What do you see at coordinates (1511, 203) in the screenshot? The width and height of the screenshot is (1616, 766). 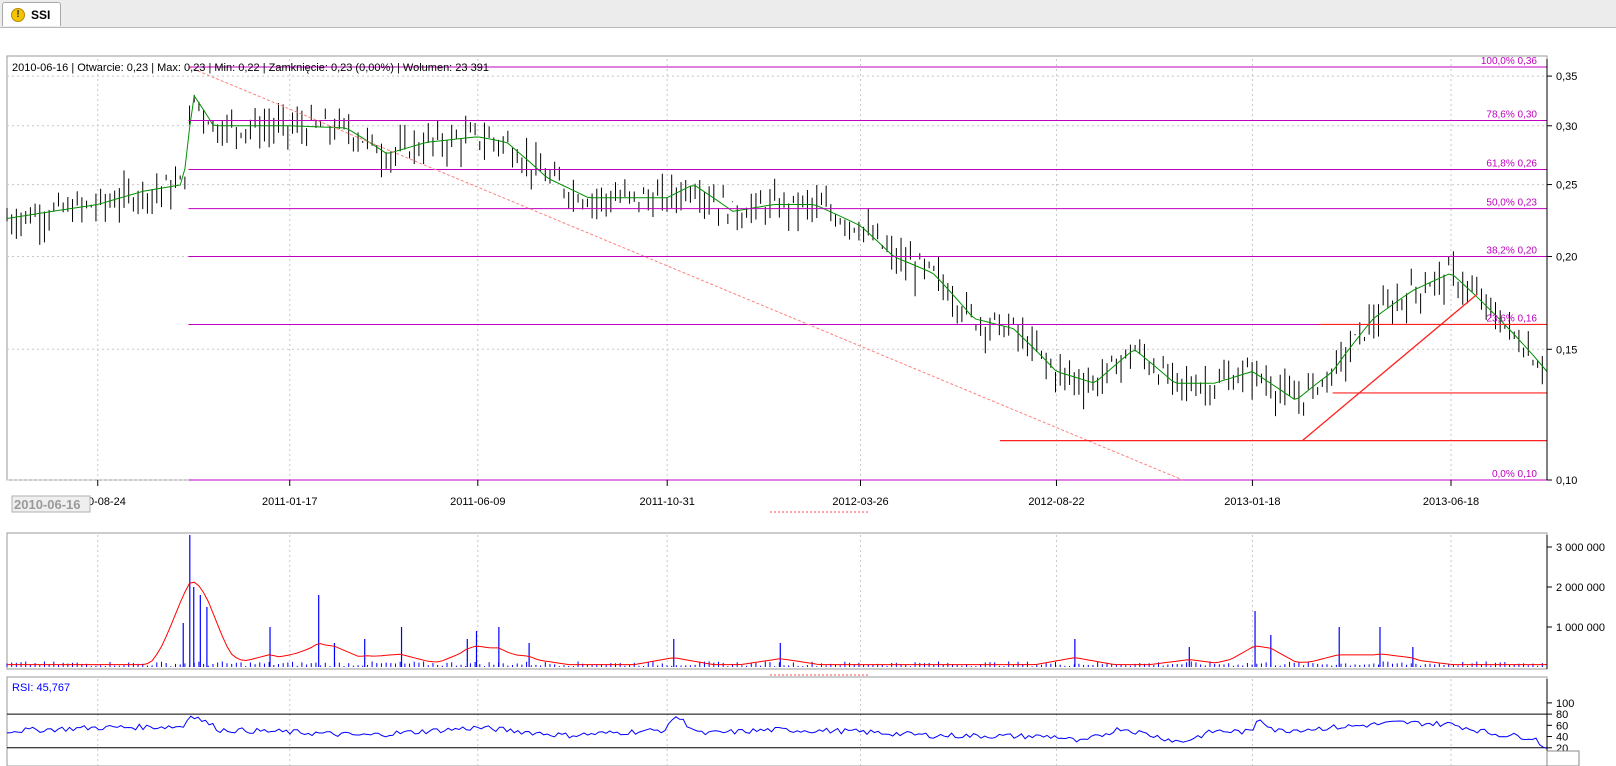 I see `fibonacci-level-label: 50,0% 0,23` at bounding box center [1511, 203].